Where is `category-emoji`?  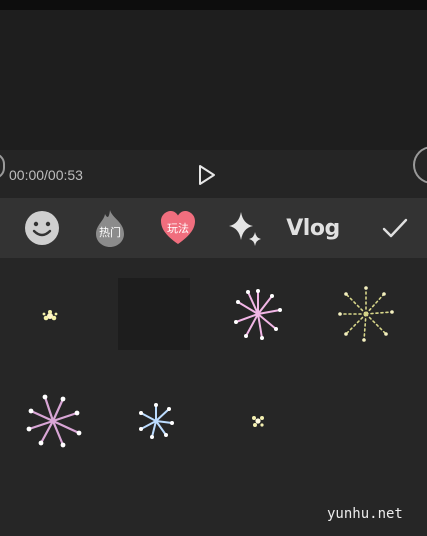
category-emoji is located at coordinates (42, 228).